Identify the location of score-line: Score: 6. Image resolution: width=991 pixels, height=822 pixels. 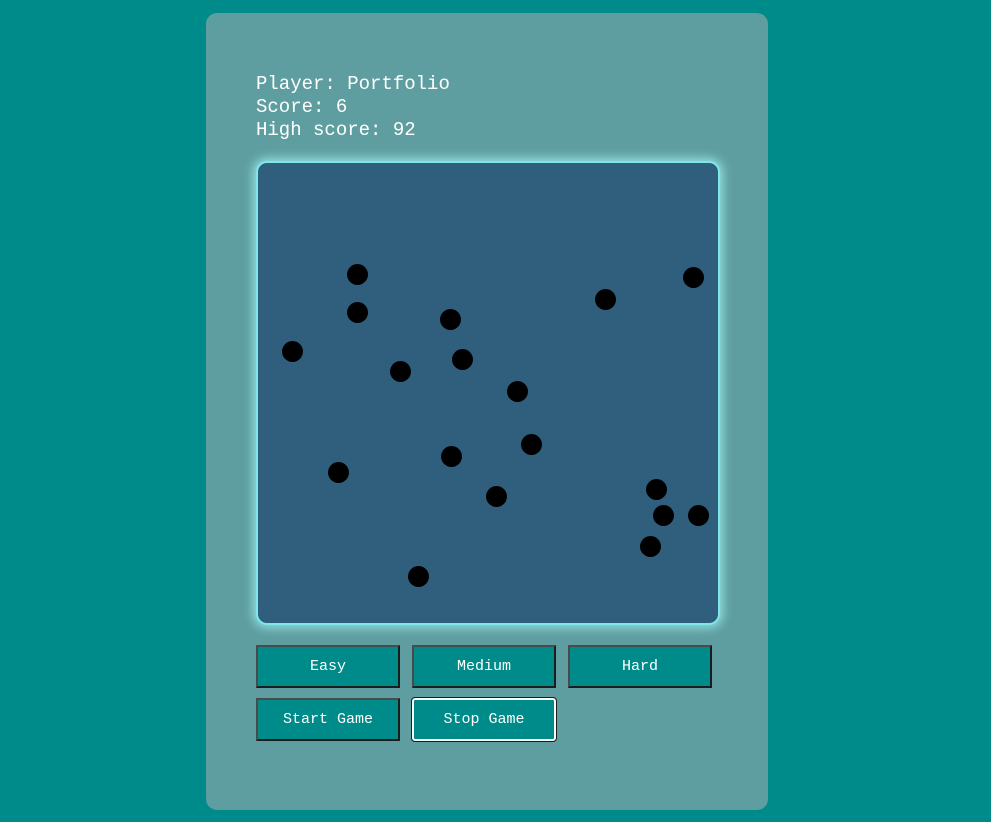
(353, 107).